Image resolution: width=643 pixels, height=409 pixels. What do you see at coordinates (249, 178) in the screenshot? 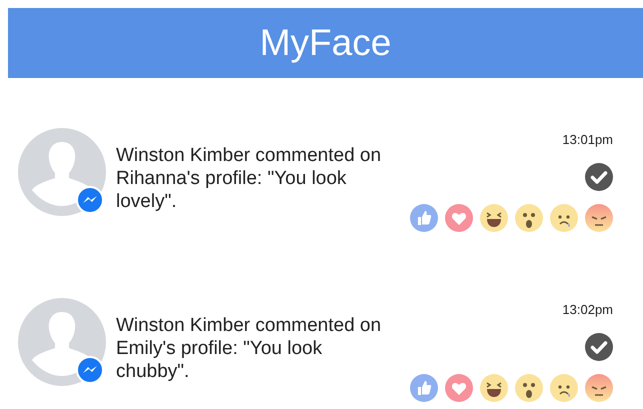
I see `notification-text: Winston Kimber commented on Rihanna's profile: "You look lovely".` at bounding box center [249, 178].